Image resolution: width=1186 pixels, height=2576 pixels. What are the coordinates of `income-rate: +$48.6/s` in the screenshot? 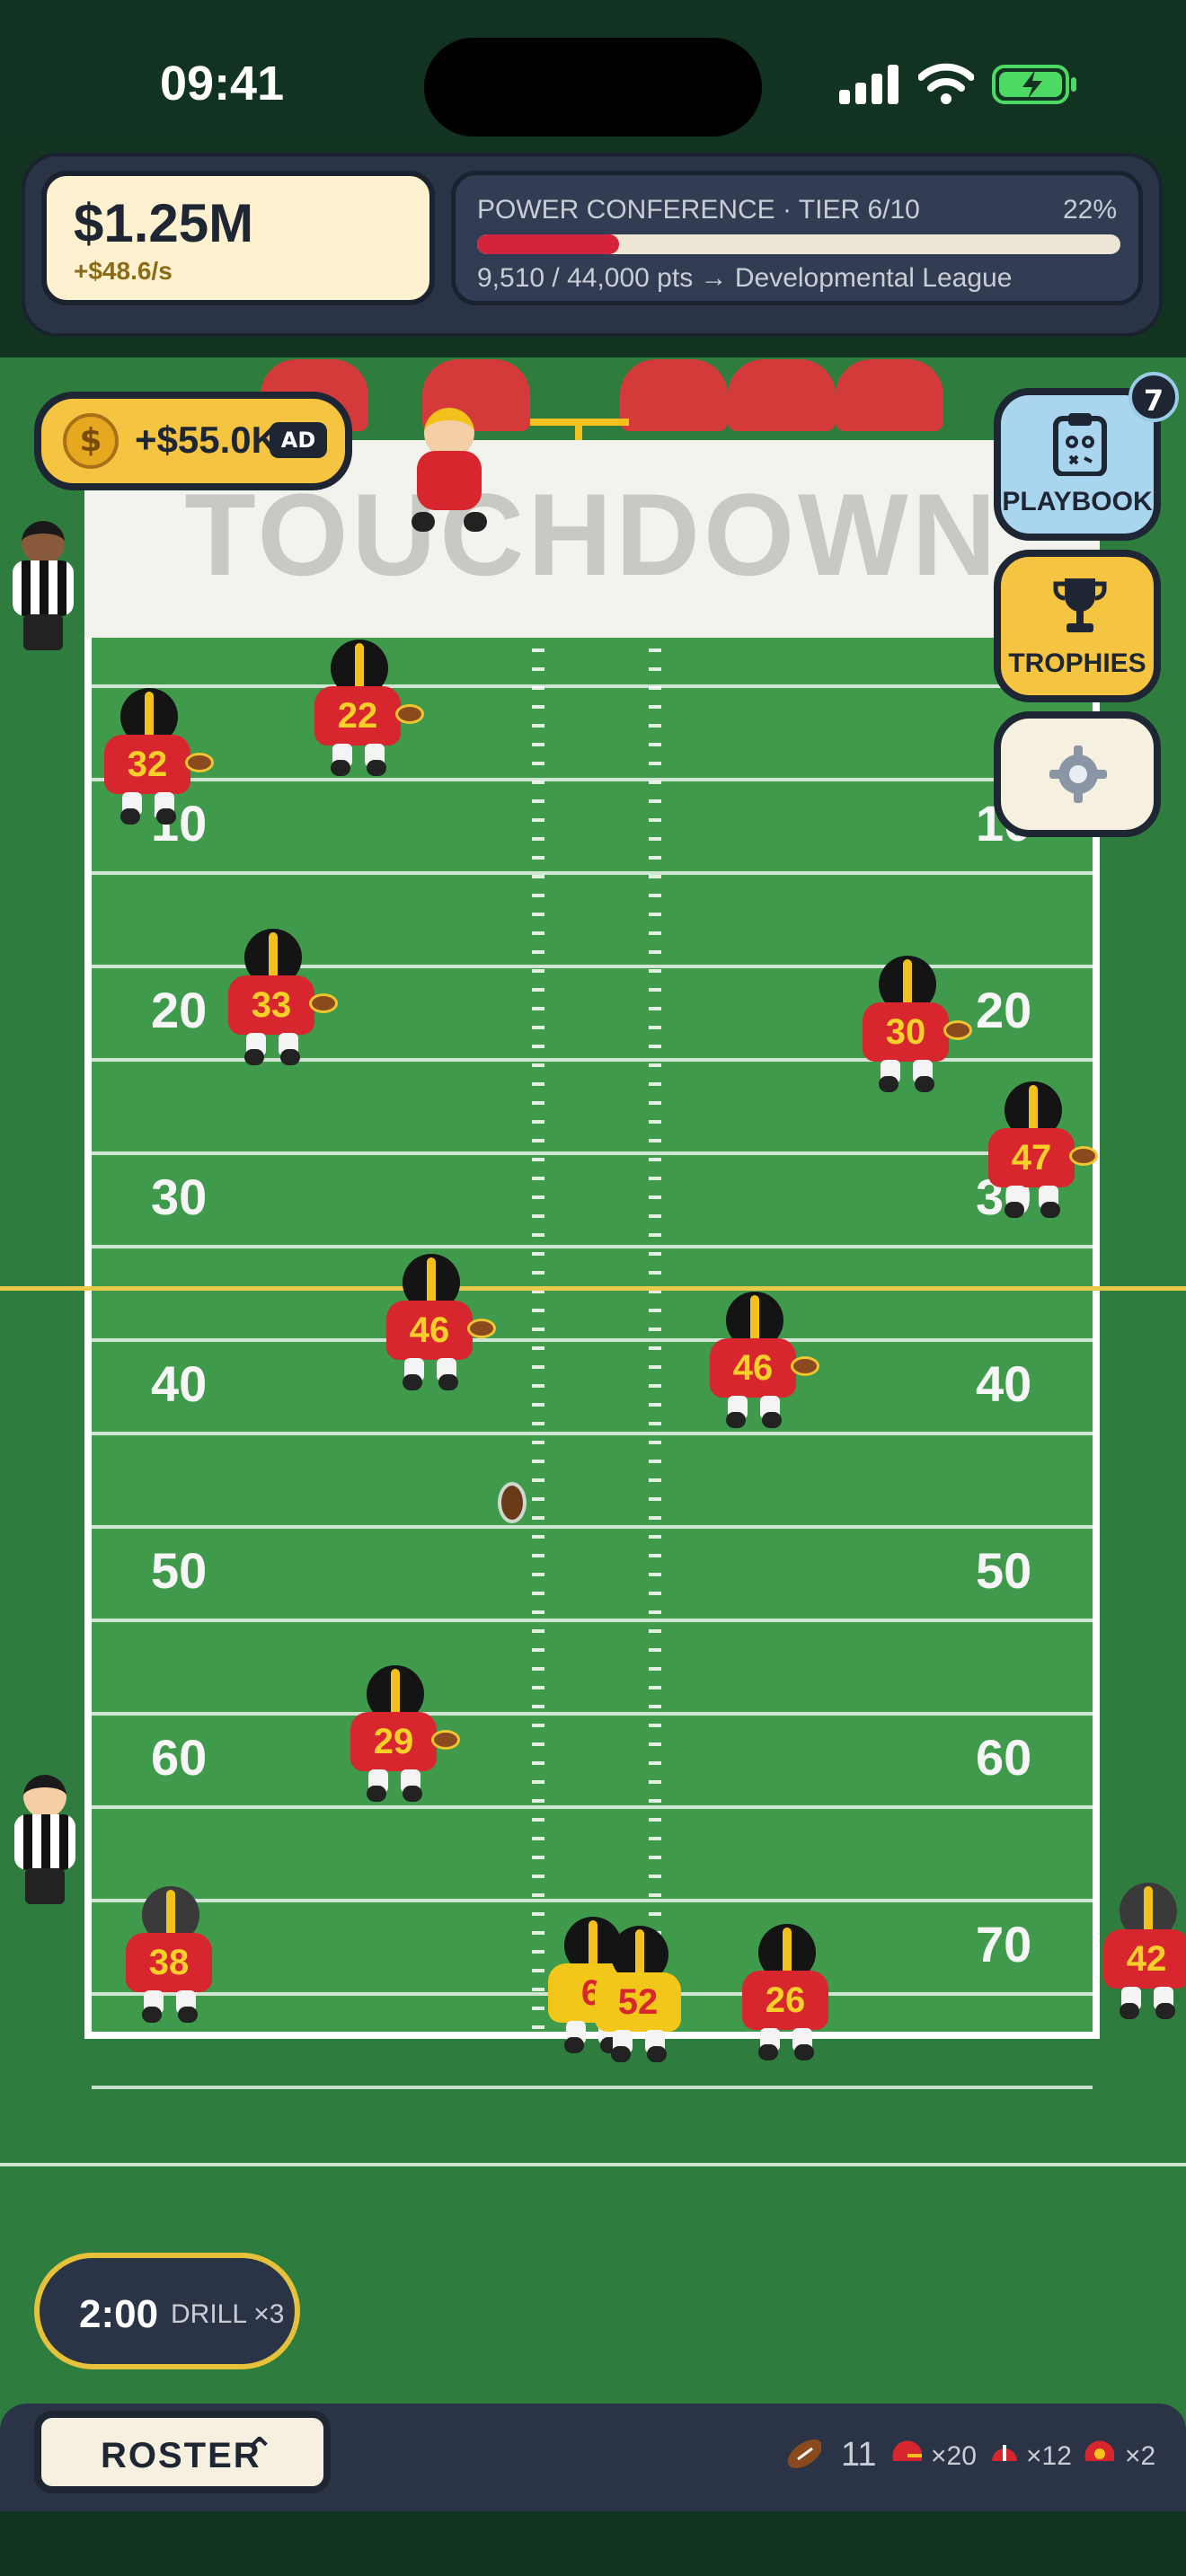 It's located at (123, 271).